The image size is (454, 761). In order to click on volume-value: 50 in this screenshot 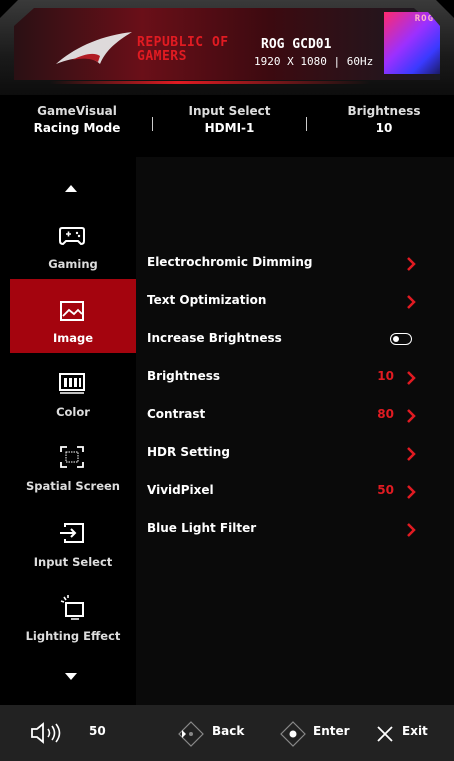, I will do `click(97, 731)`.